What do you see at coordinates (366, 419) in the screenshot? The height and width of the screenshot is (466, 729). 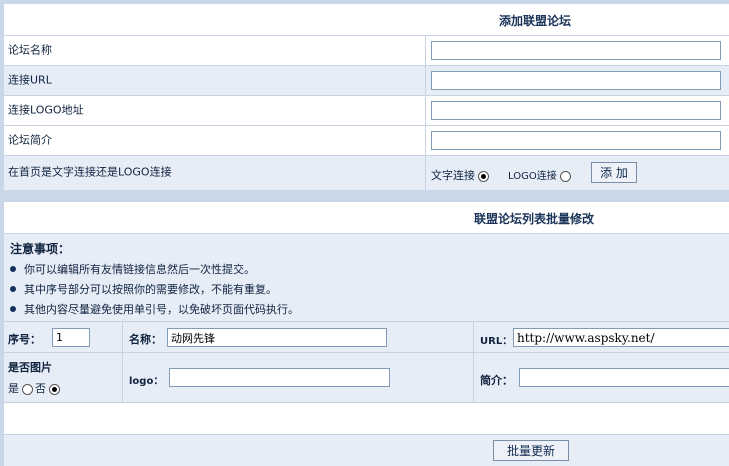 I see `spacer-row` at bounding box center [366, 419].